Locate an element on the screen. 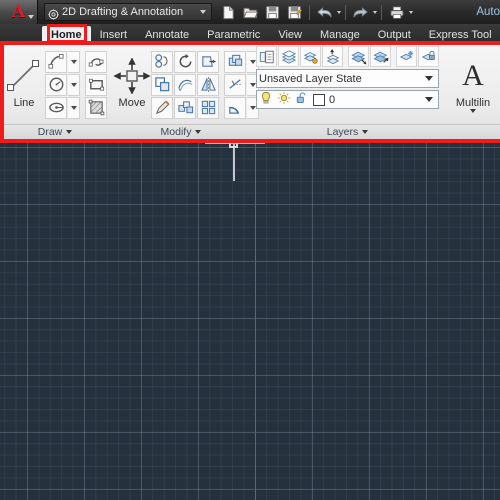 The width and height of the screenshot is (500, 500). layer-state-value: Unsaved Layer State is located at coordinates (310, 78).